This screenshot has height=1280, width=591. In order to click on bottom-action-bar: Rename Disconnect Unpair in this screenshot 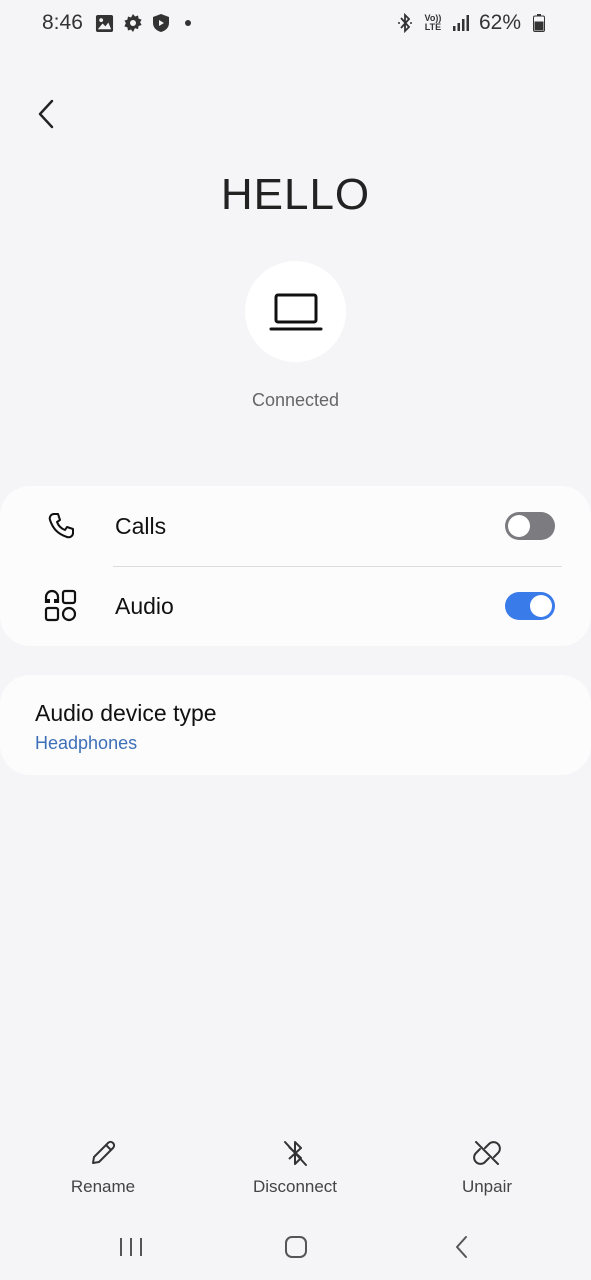, I will do `click(295, 1170)`.